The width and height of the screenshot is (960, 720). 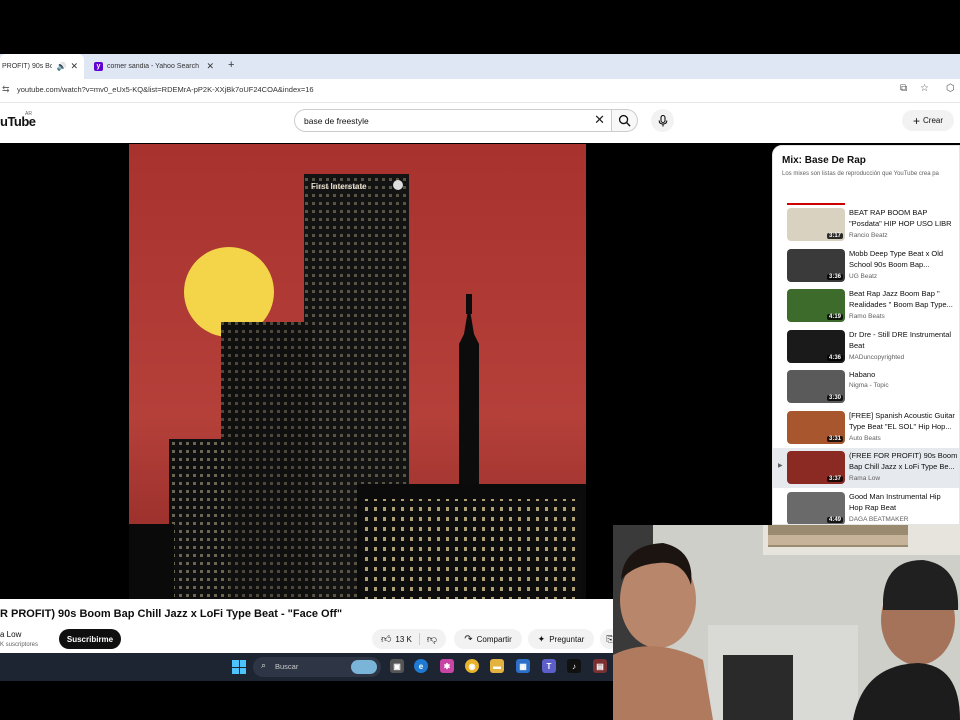 I want to click on playlist-item-thumbnail: 3:17, so click(x=816, y=224).